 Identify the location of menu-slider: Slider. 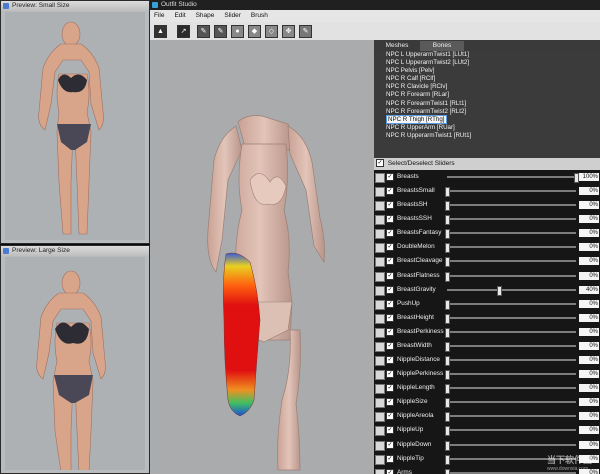
(232, 16).